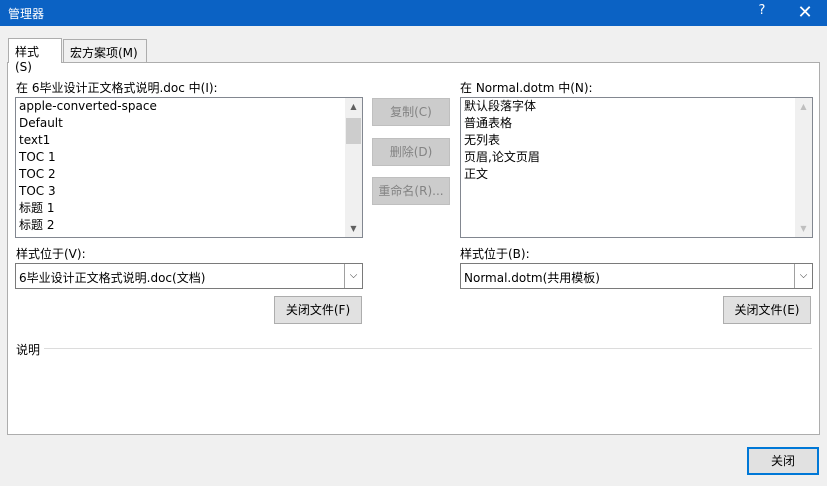 Image resolution: width=827 pixels, height=486 pixels. What do you see at coordinates (189, 157) in the screenshot?
I see `list-item: TOC 1` at bounding box center [189, 157].